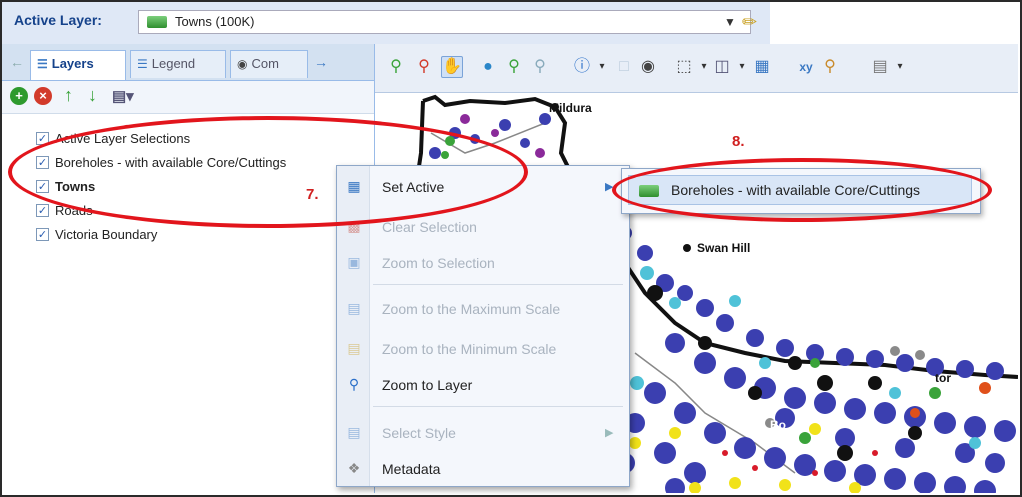 This screenshot has width=1022, height=497. I want to click on move-up-icon: ↑, so click(68, 95).